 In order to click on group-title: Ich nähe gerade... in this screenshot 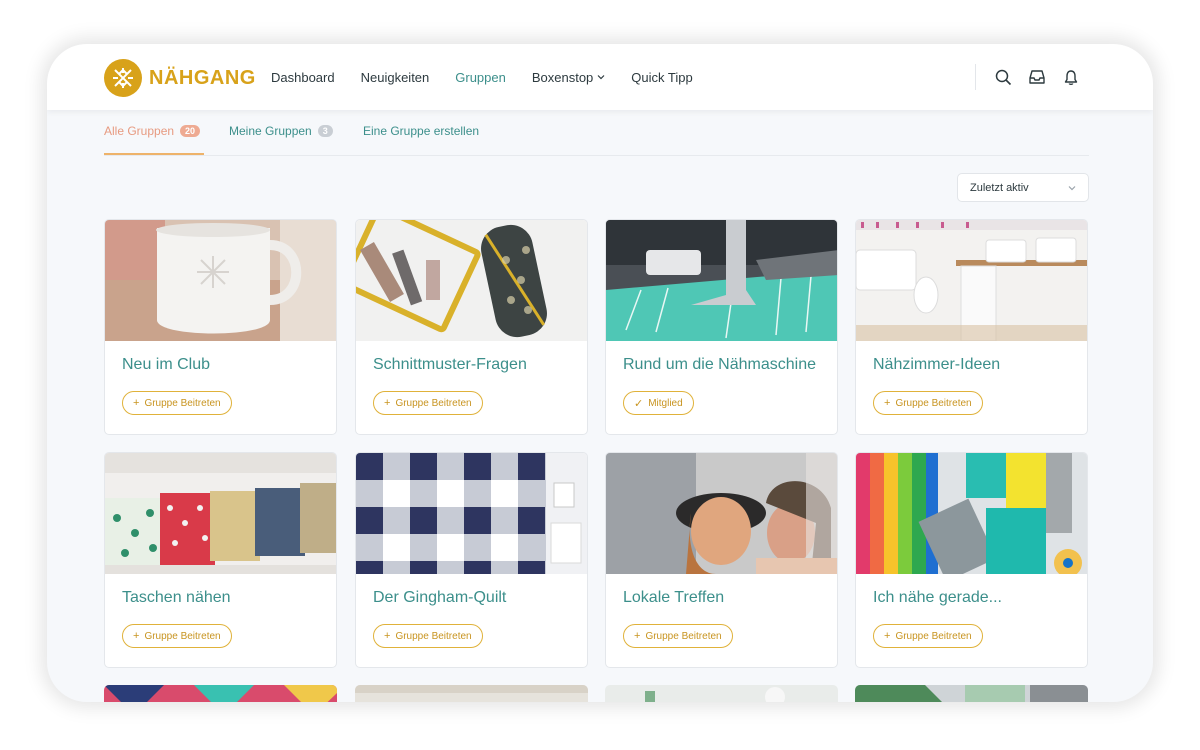, I will do `click(937, 598)`.